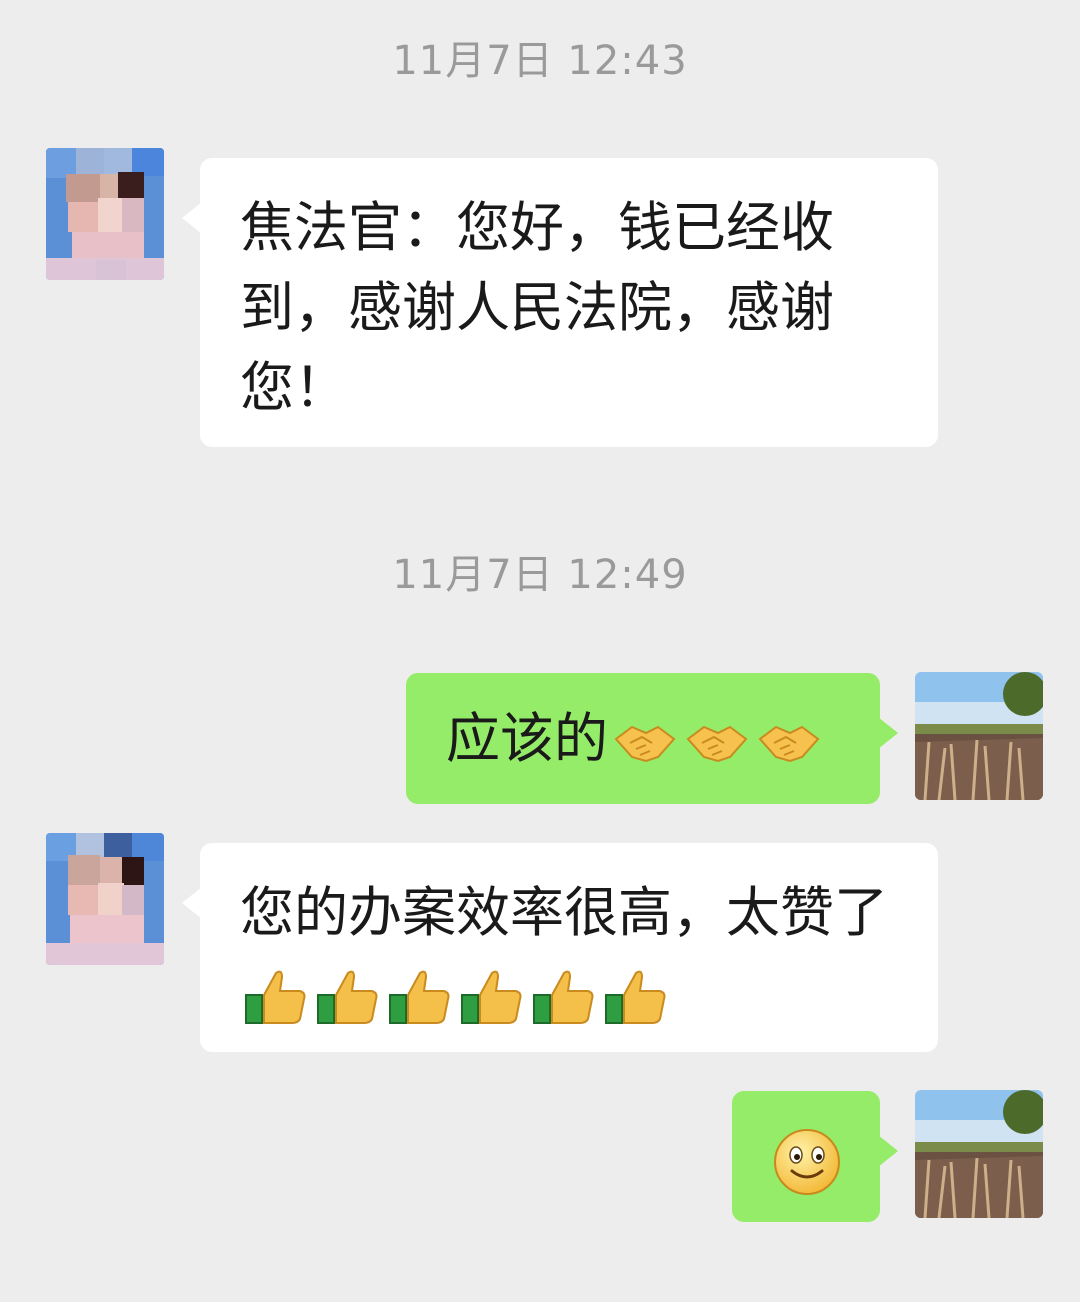  I want to click on message-text-content: 您的办案效率很高，太赞了, so click(564, 912).